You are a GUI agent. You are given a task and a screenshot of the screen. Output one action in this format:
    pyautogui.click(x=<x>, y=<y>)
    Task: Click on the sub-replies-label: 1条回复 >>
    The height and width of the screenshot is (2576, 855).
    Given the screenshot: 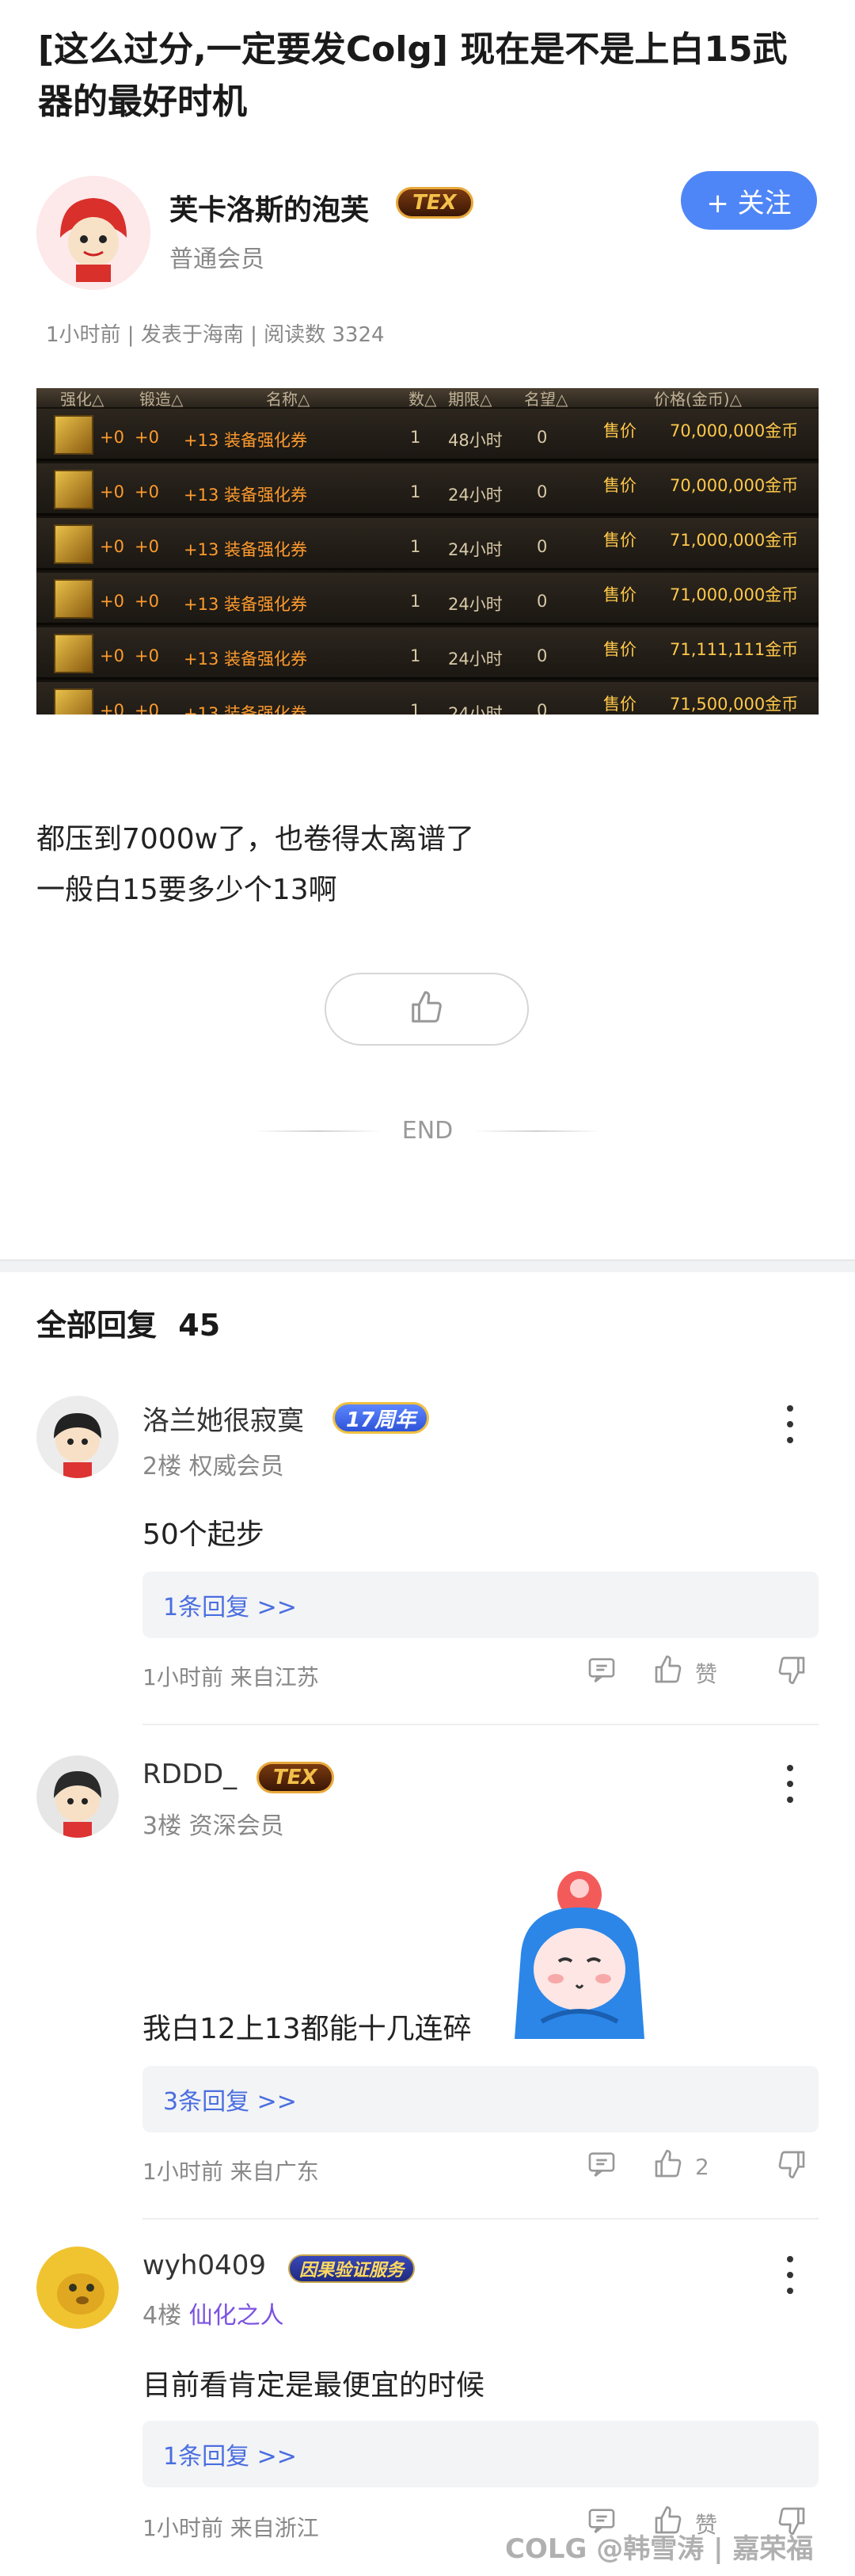 What is the action you would take?
    pyautogui.click(x=230, y=1607)
    